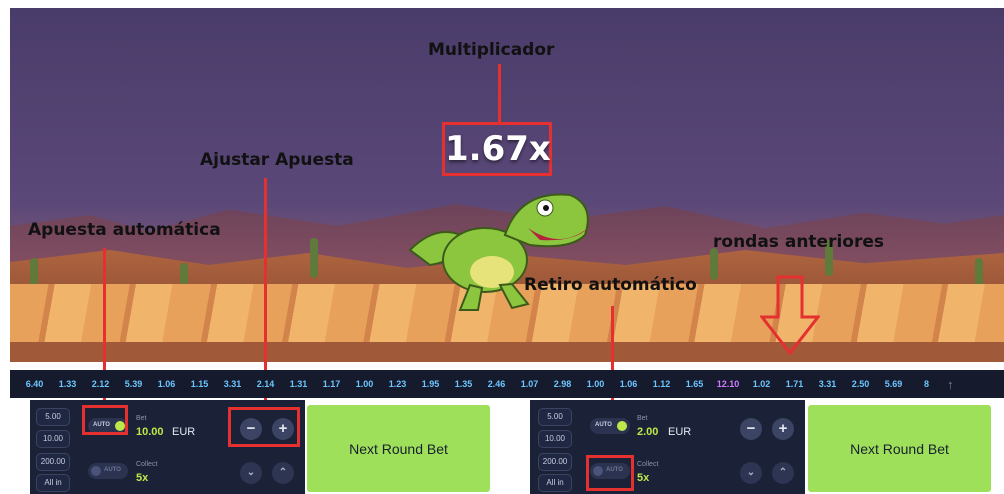 The height and width of the screenshot is (494, 1004). What do you see at coordinates (783, 429) in the screenshot?
I see `increase-bet-button: +` at bounding box center [783, 429].